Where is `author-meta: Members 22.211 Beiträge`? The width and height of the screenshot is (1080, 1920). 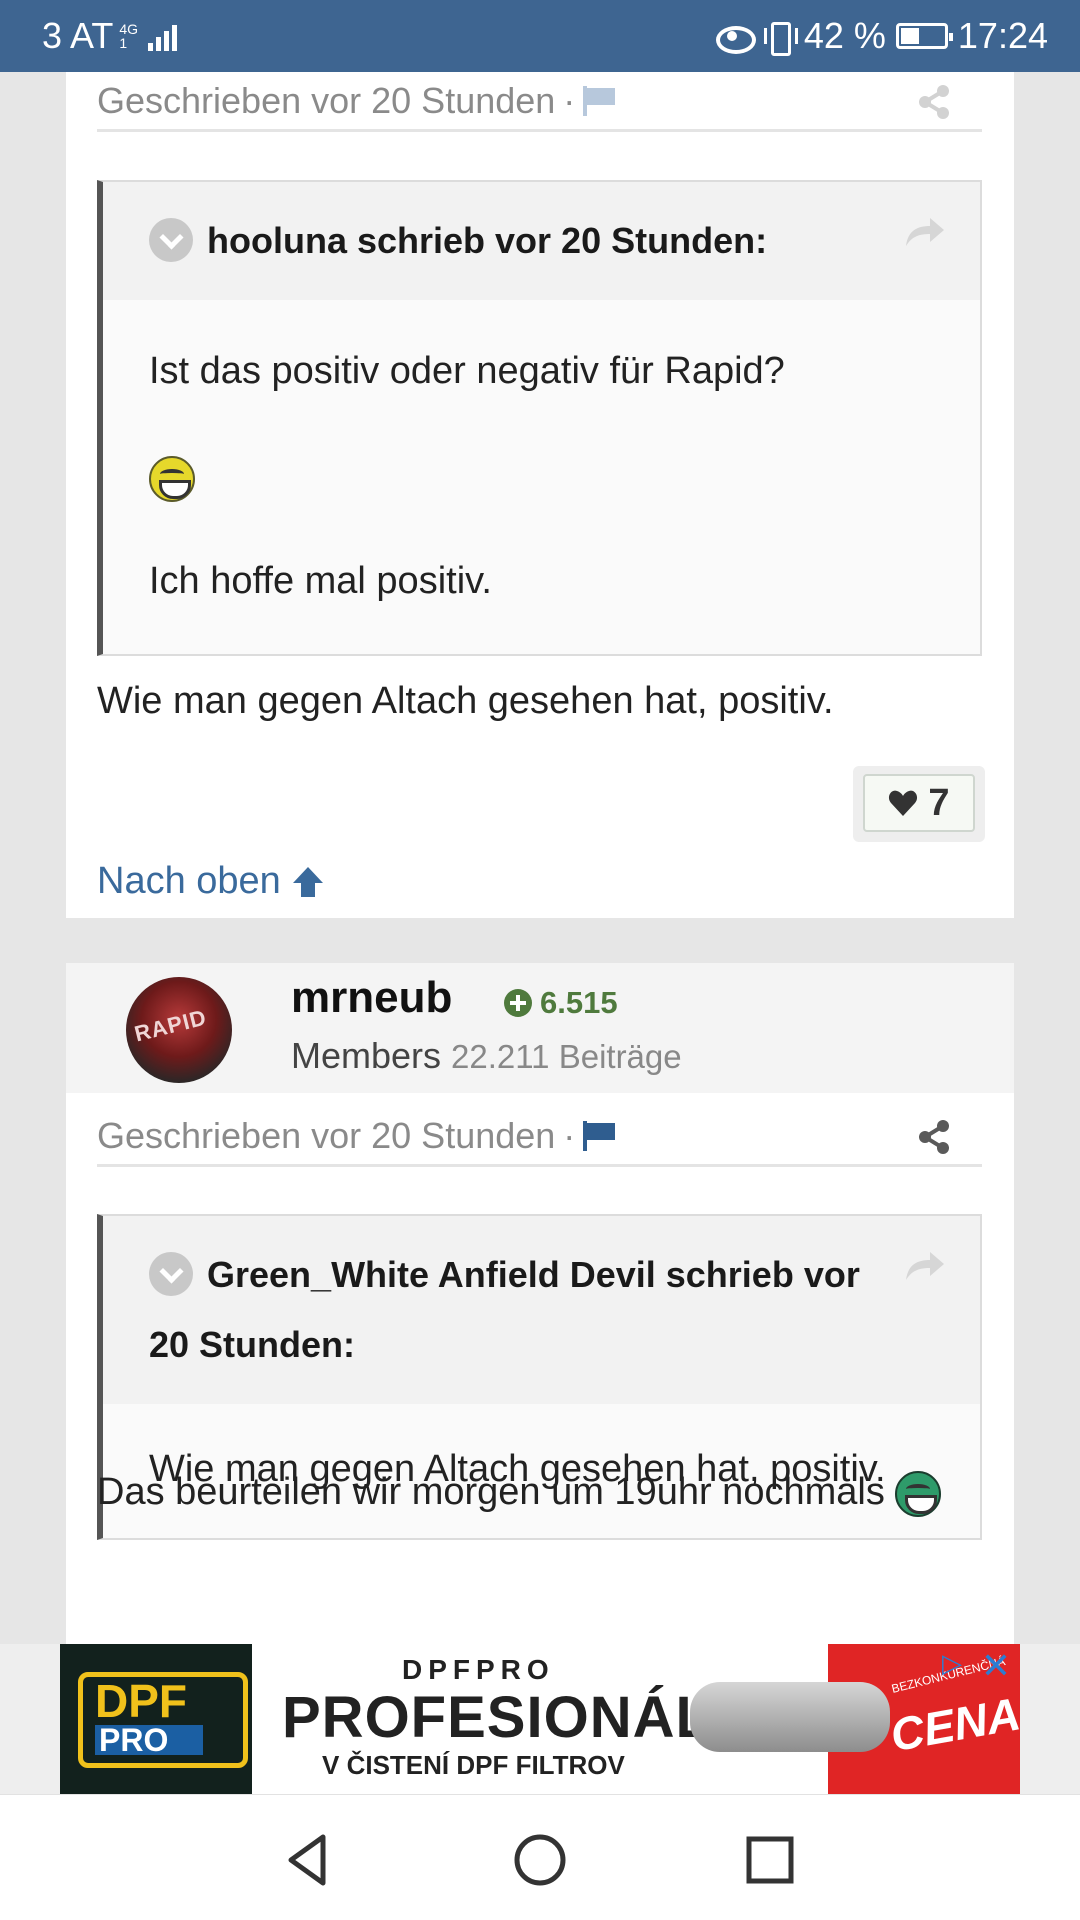
author-meta: Members 22.211 Beiträge is located at coordinates (486, 1056).